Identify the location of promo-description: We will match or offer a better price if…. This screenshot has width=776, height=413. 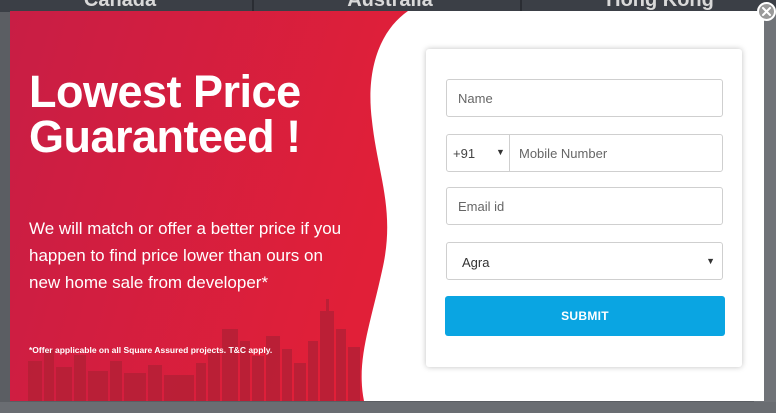
(185, 255).